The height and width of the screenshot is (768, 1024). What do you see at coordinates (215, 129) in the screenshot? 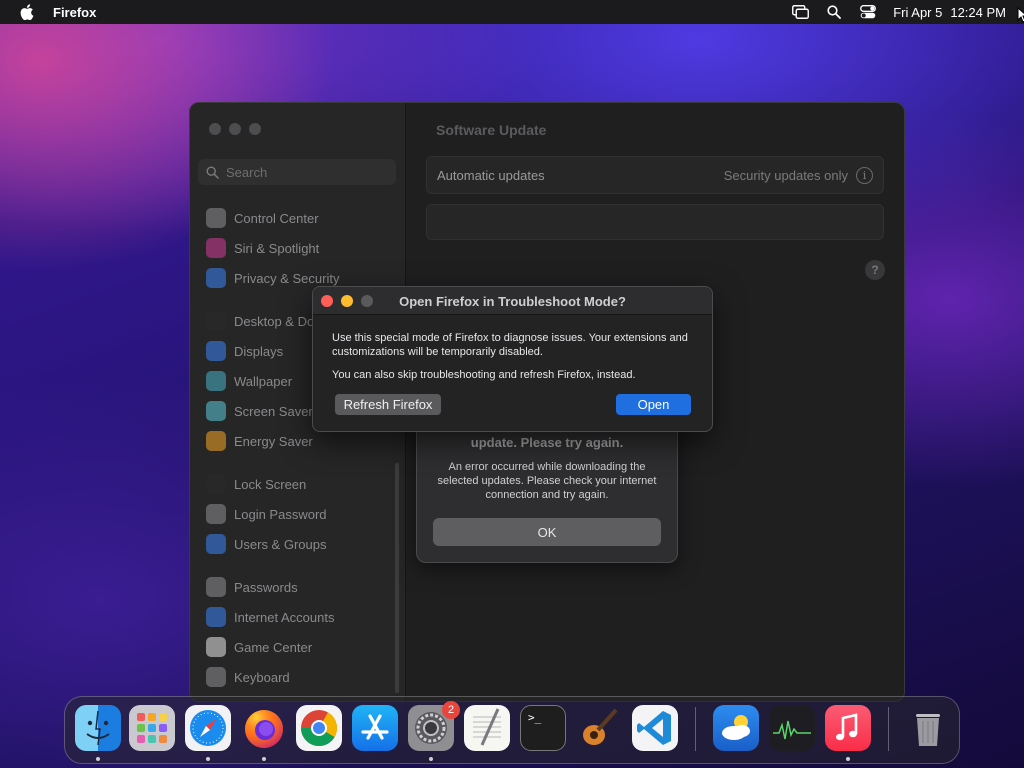
I see `close-button` at bounding box center [215, 129].